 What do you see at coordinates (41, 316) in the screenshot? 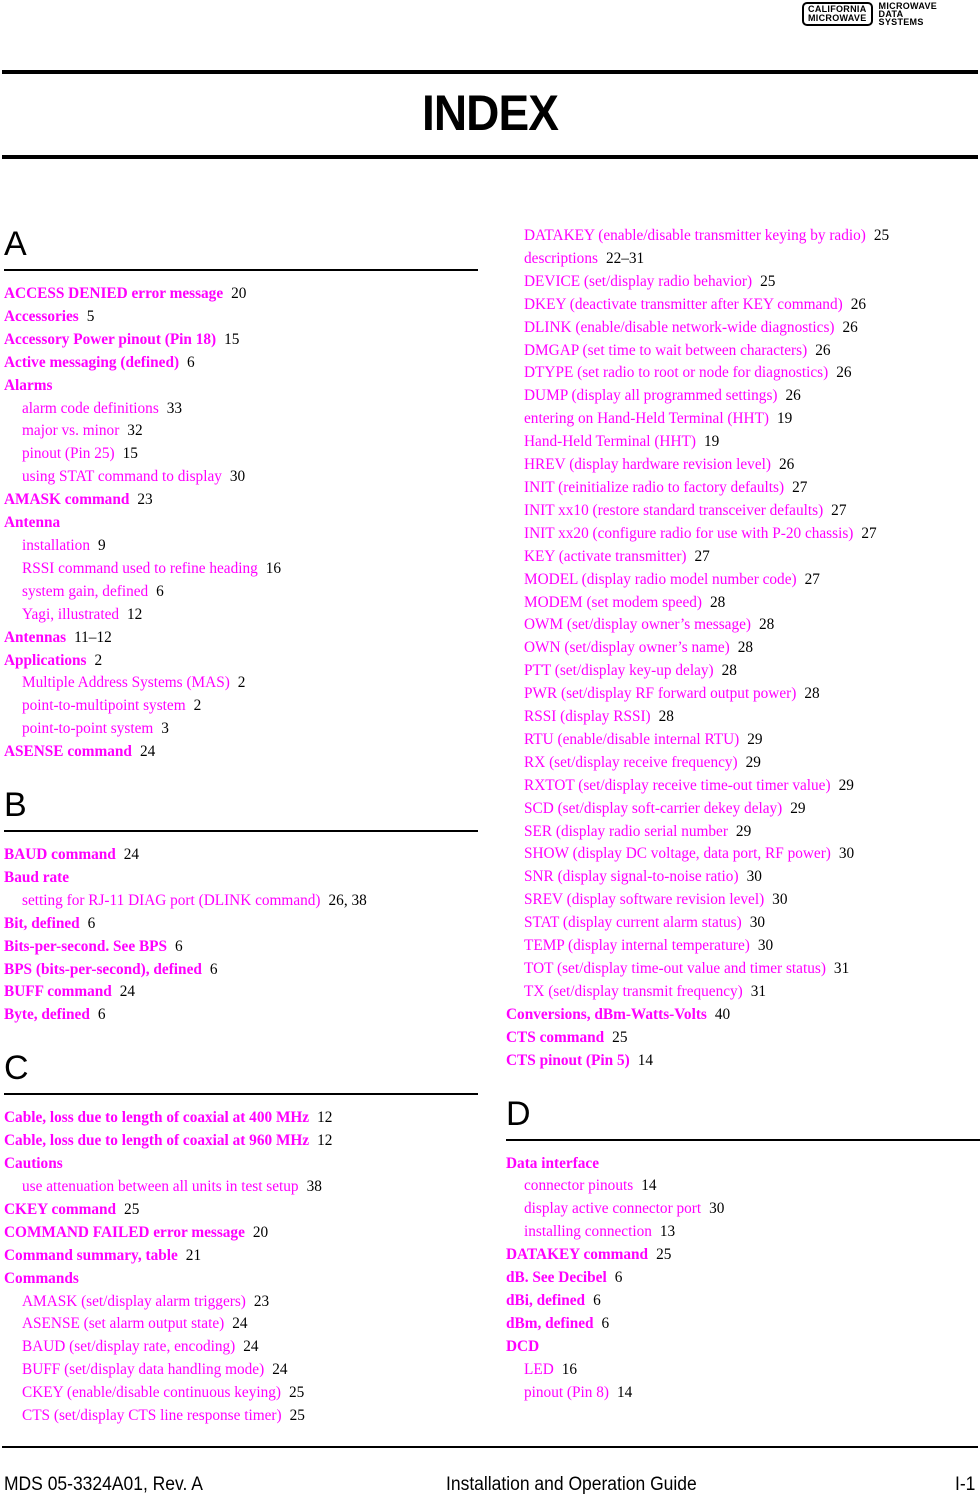
I see `entry-term: Accessories` at bounding box center [41, 316].